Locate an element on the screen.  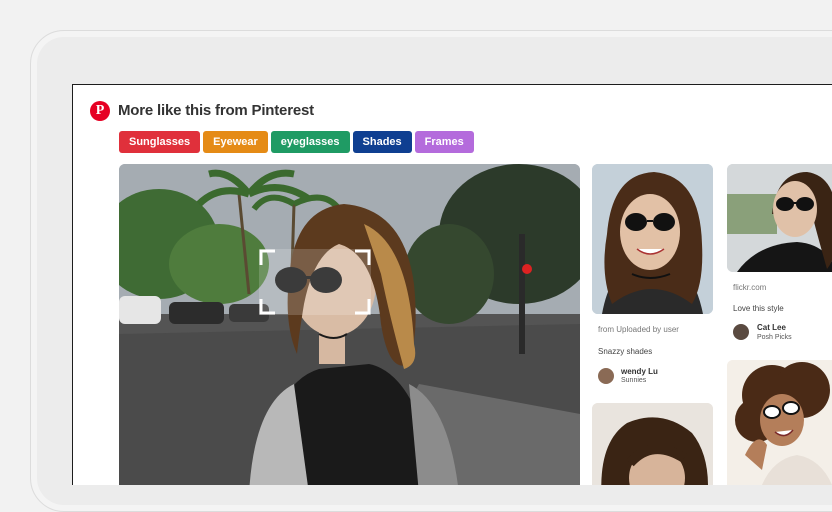
visual-search-crop-frame is located at coordinates (315, 282).